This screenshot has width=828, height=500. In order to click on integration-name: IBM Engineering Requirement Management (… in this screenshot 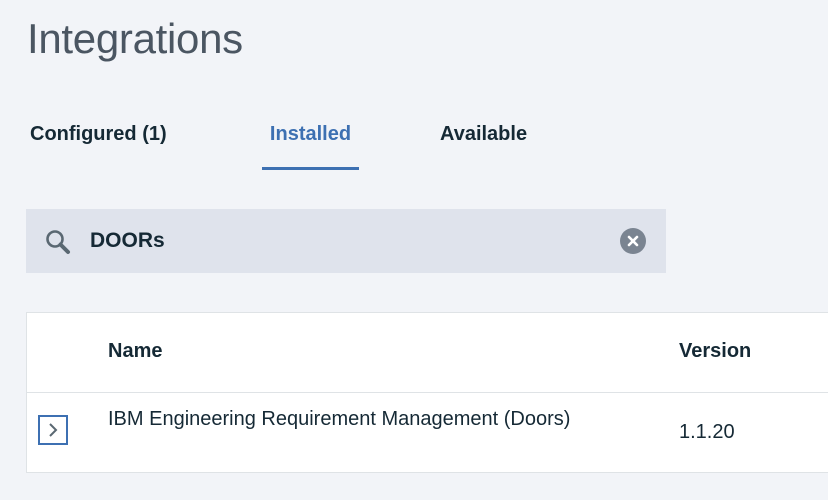, I will do `click(339, 419)`.